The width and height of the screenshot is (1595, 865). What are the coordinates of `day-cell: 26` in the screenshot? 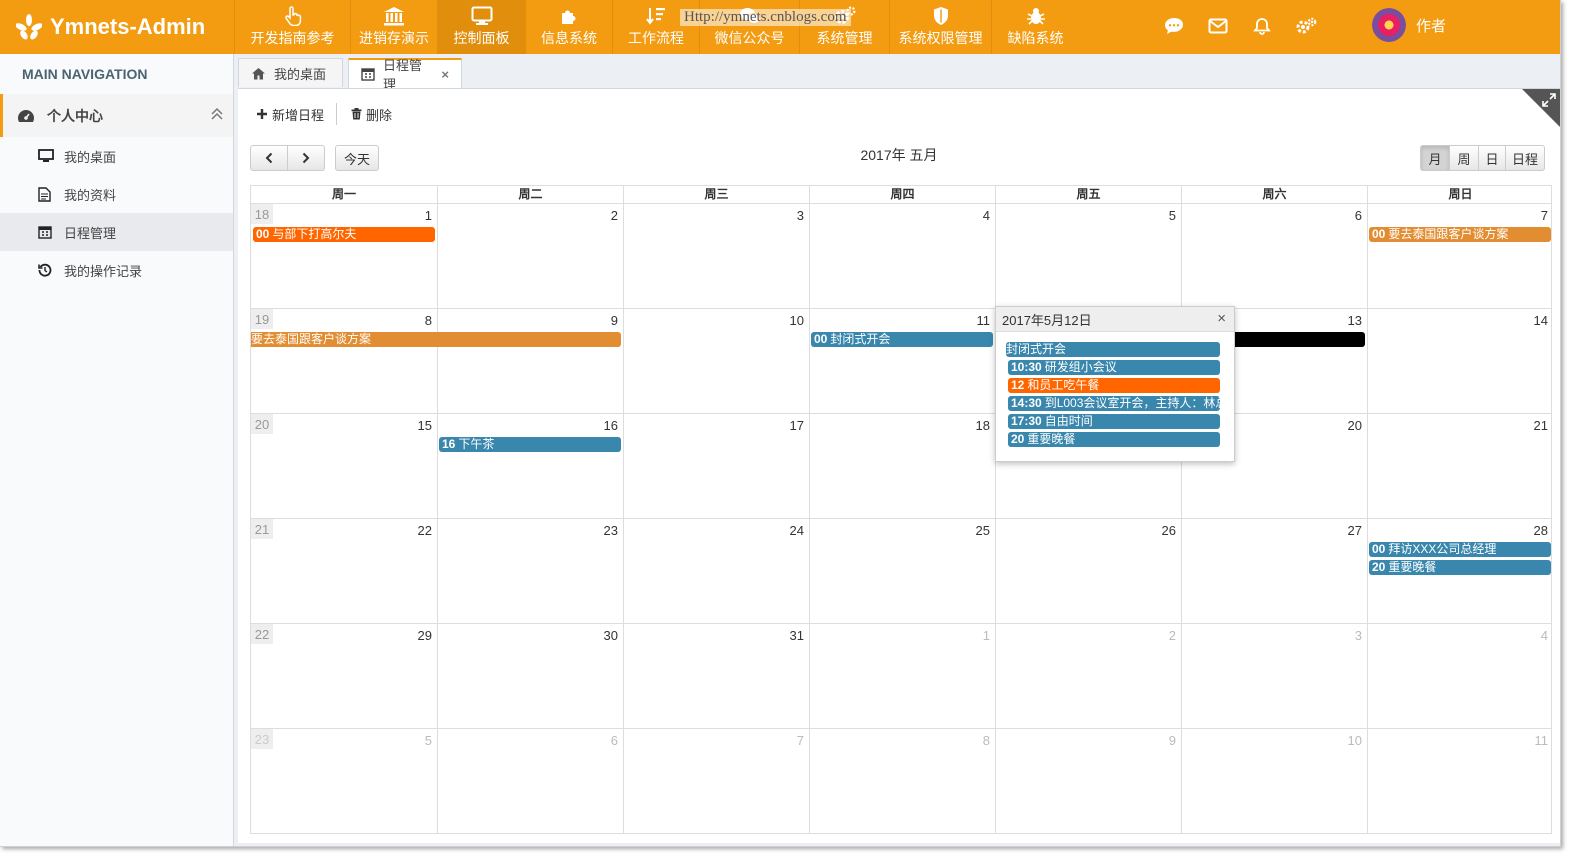 It's located at (1088, 571).